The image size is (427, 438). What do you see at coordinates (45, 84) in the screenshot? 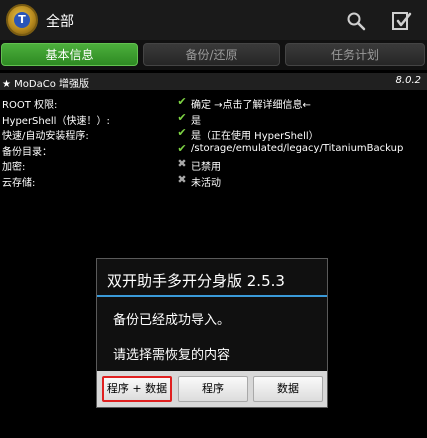
I see `edition-name: ★ MoDaCo 增强版` at bounding box center [45, 84].